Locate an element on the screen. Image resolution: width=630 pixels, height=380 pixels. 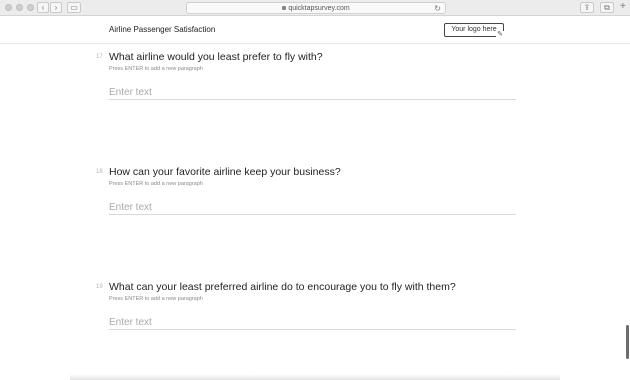
new-tab-icon: + is located at coordinates (623, 6).